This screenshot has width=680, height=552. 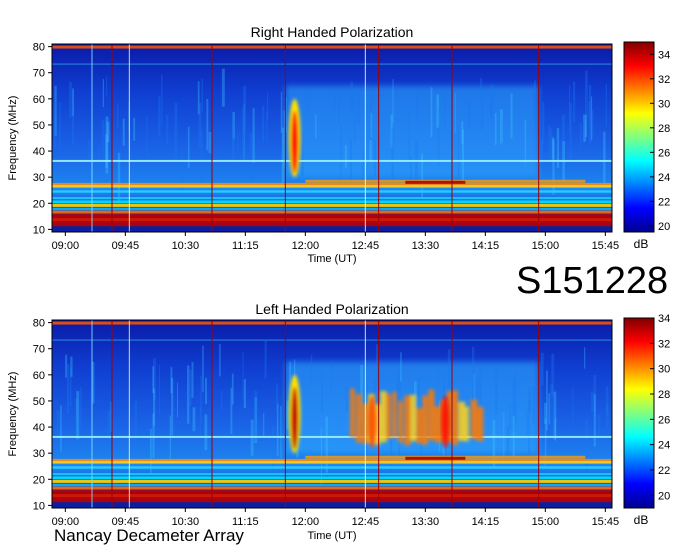 I want to click on right-xtick-label-09:00: 09:00, so click(x=66, y=246).